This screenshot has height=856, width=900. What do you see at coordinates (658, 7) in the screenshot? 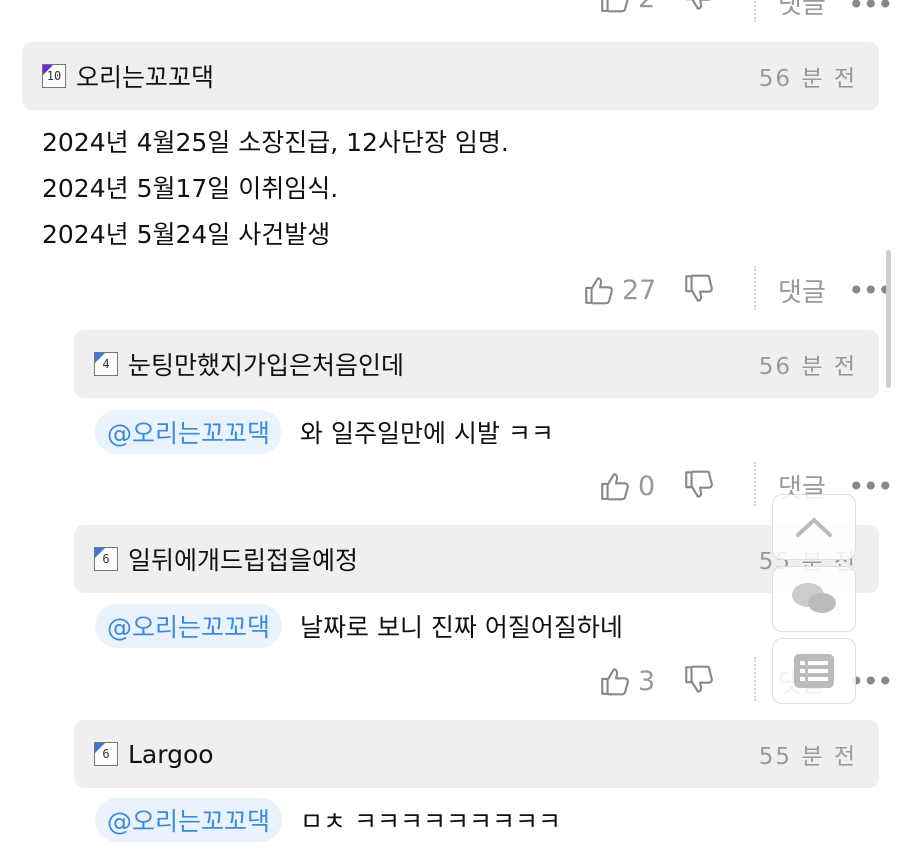
I see `like-count: 2` at bounding box center [658, 7].